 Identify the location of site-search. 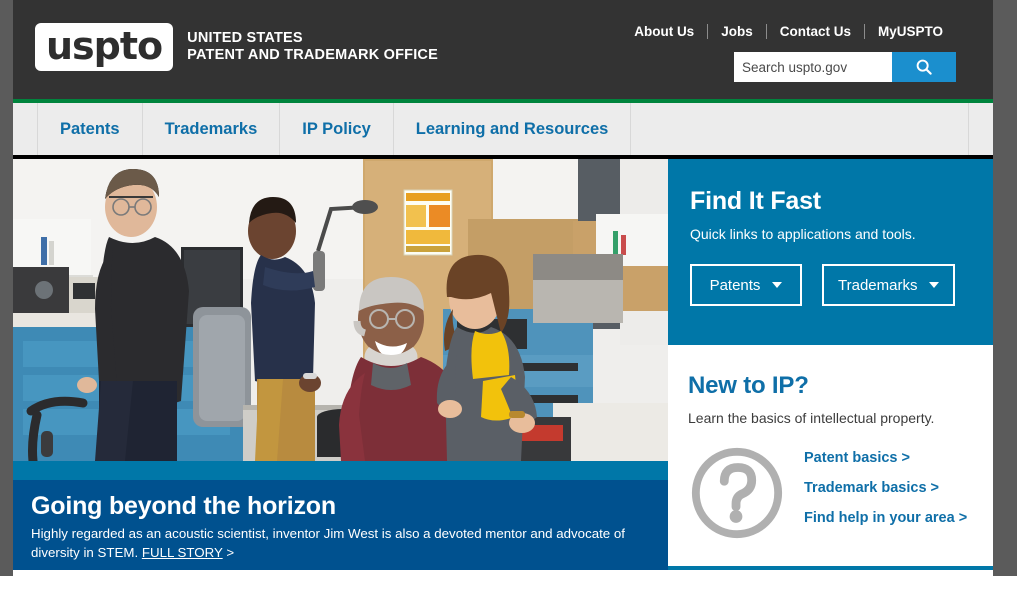
(845, 67).